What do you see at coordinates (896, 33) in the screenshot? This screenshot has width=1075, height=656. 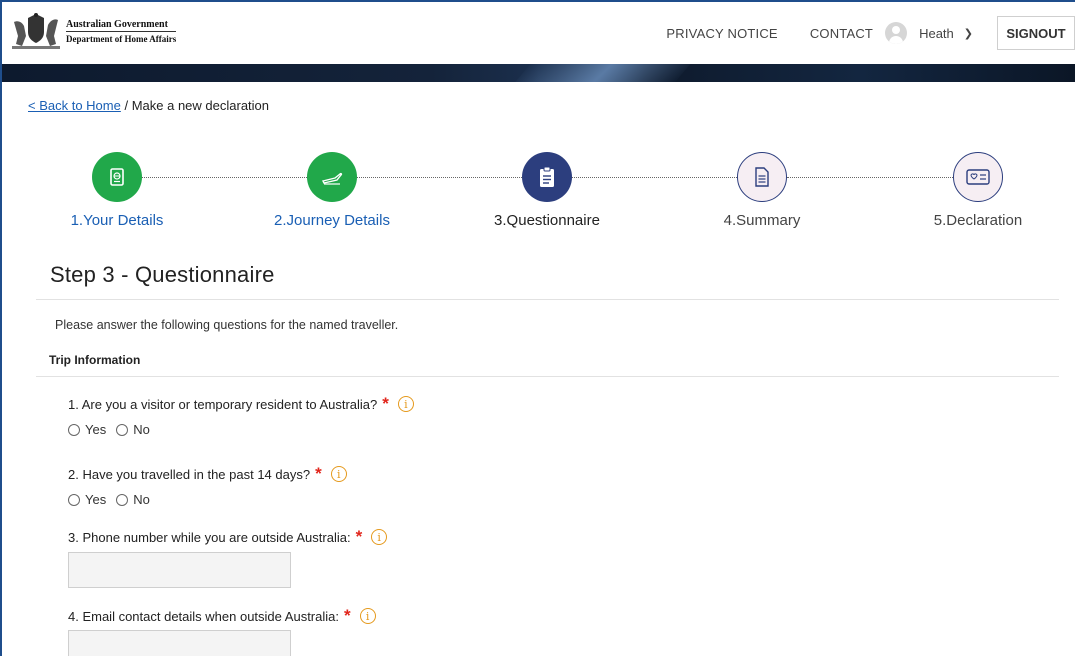 I see `user-avatar-icon` at bounding box center [896, 33].